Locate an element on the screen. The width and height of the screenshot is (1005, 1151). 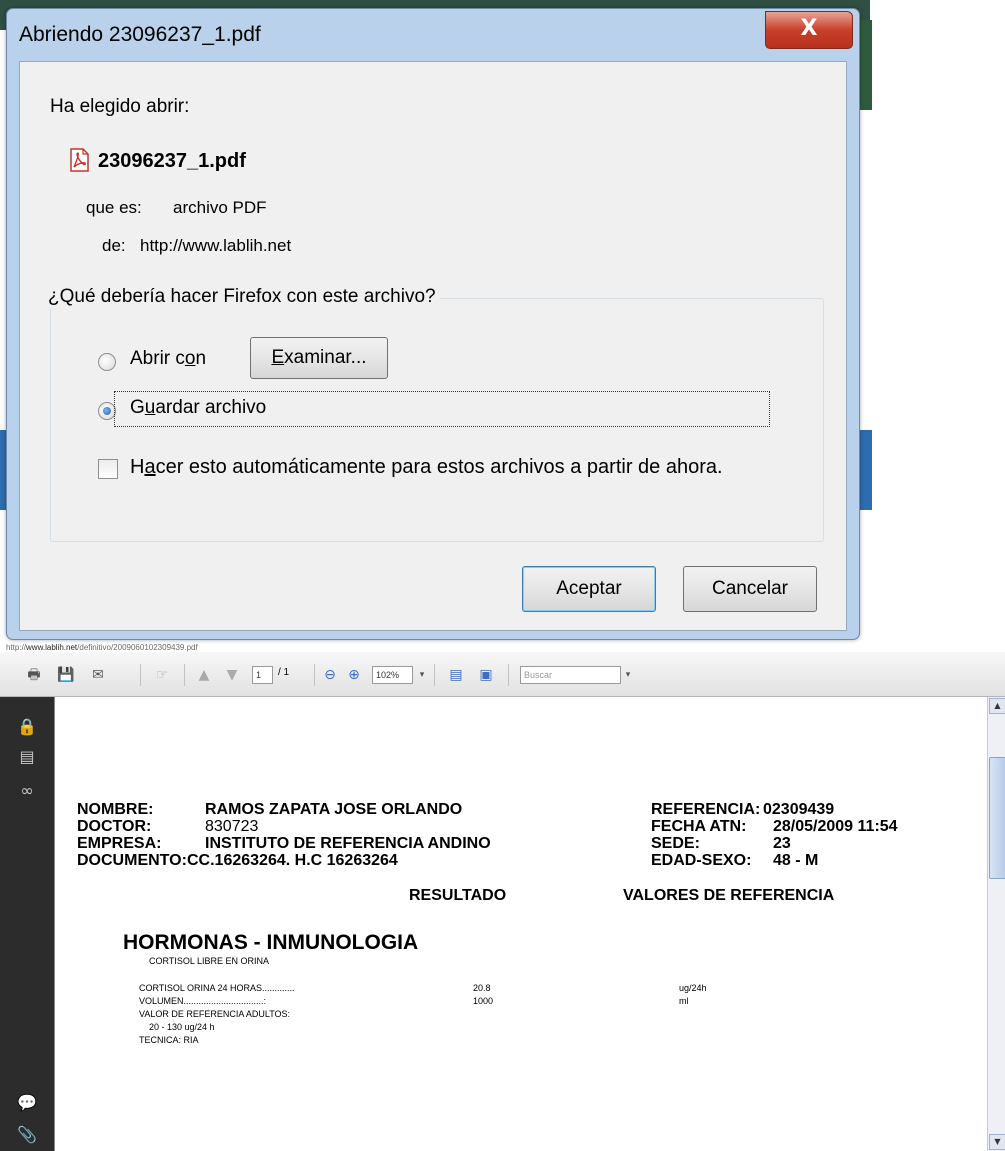
close-button: X is located at coordinates (809, 30).